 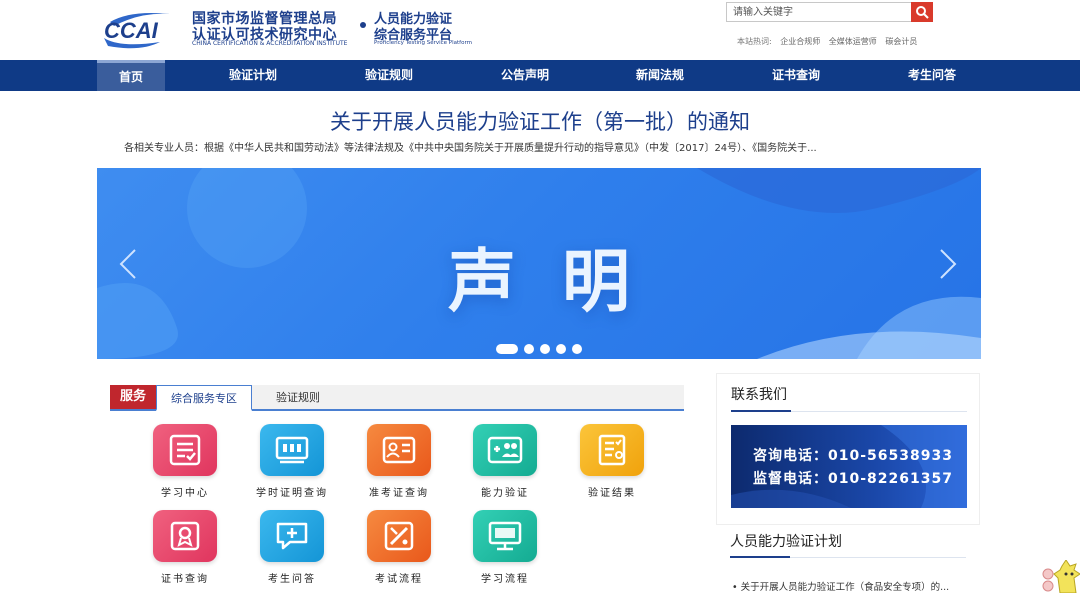 I want to click on search-icon, so click(x=922, y=12).